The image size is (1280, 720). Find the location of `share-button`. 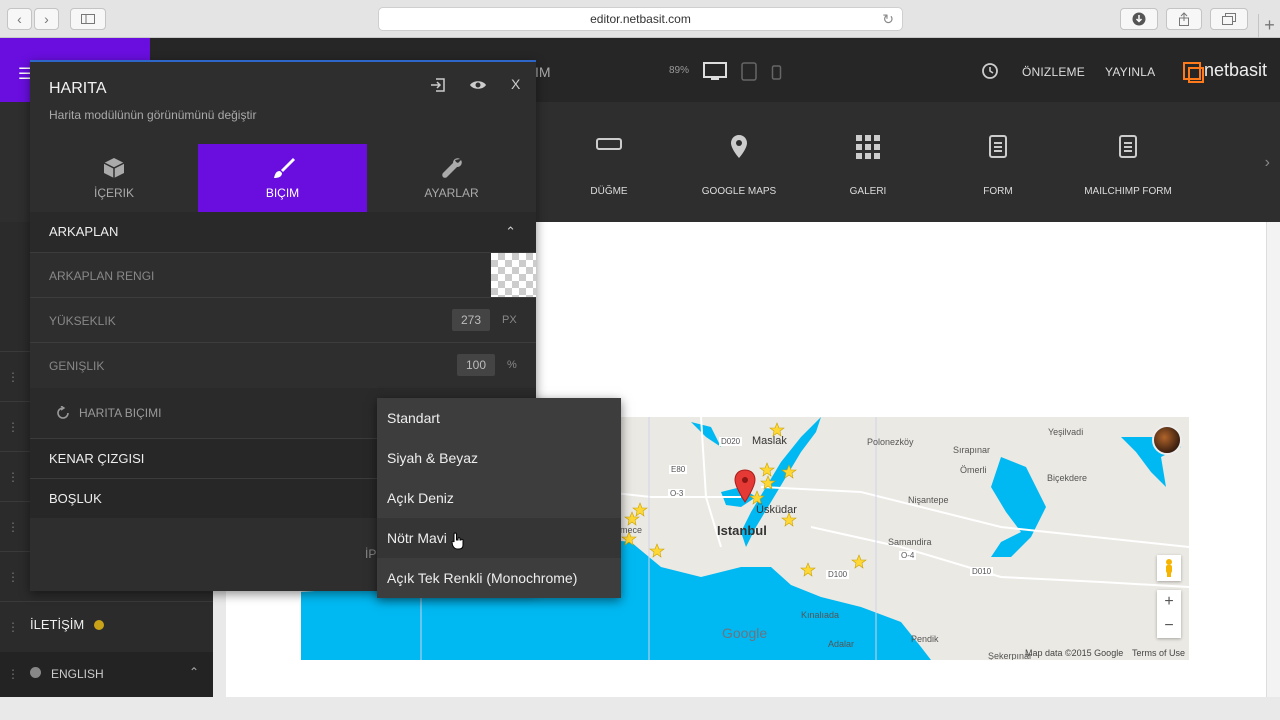

share-button is located at coordinates (1184, 19).